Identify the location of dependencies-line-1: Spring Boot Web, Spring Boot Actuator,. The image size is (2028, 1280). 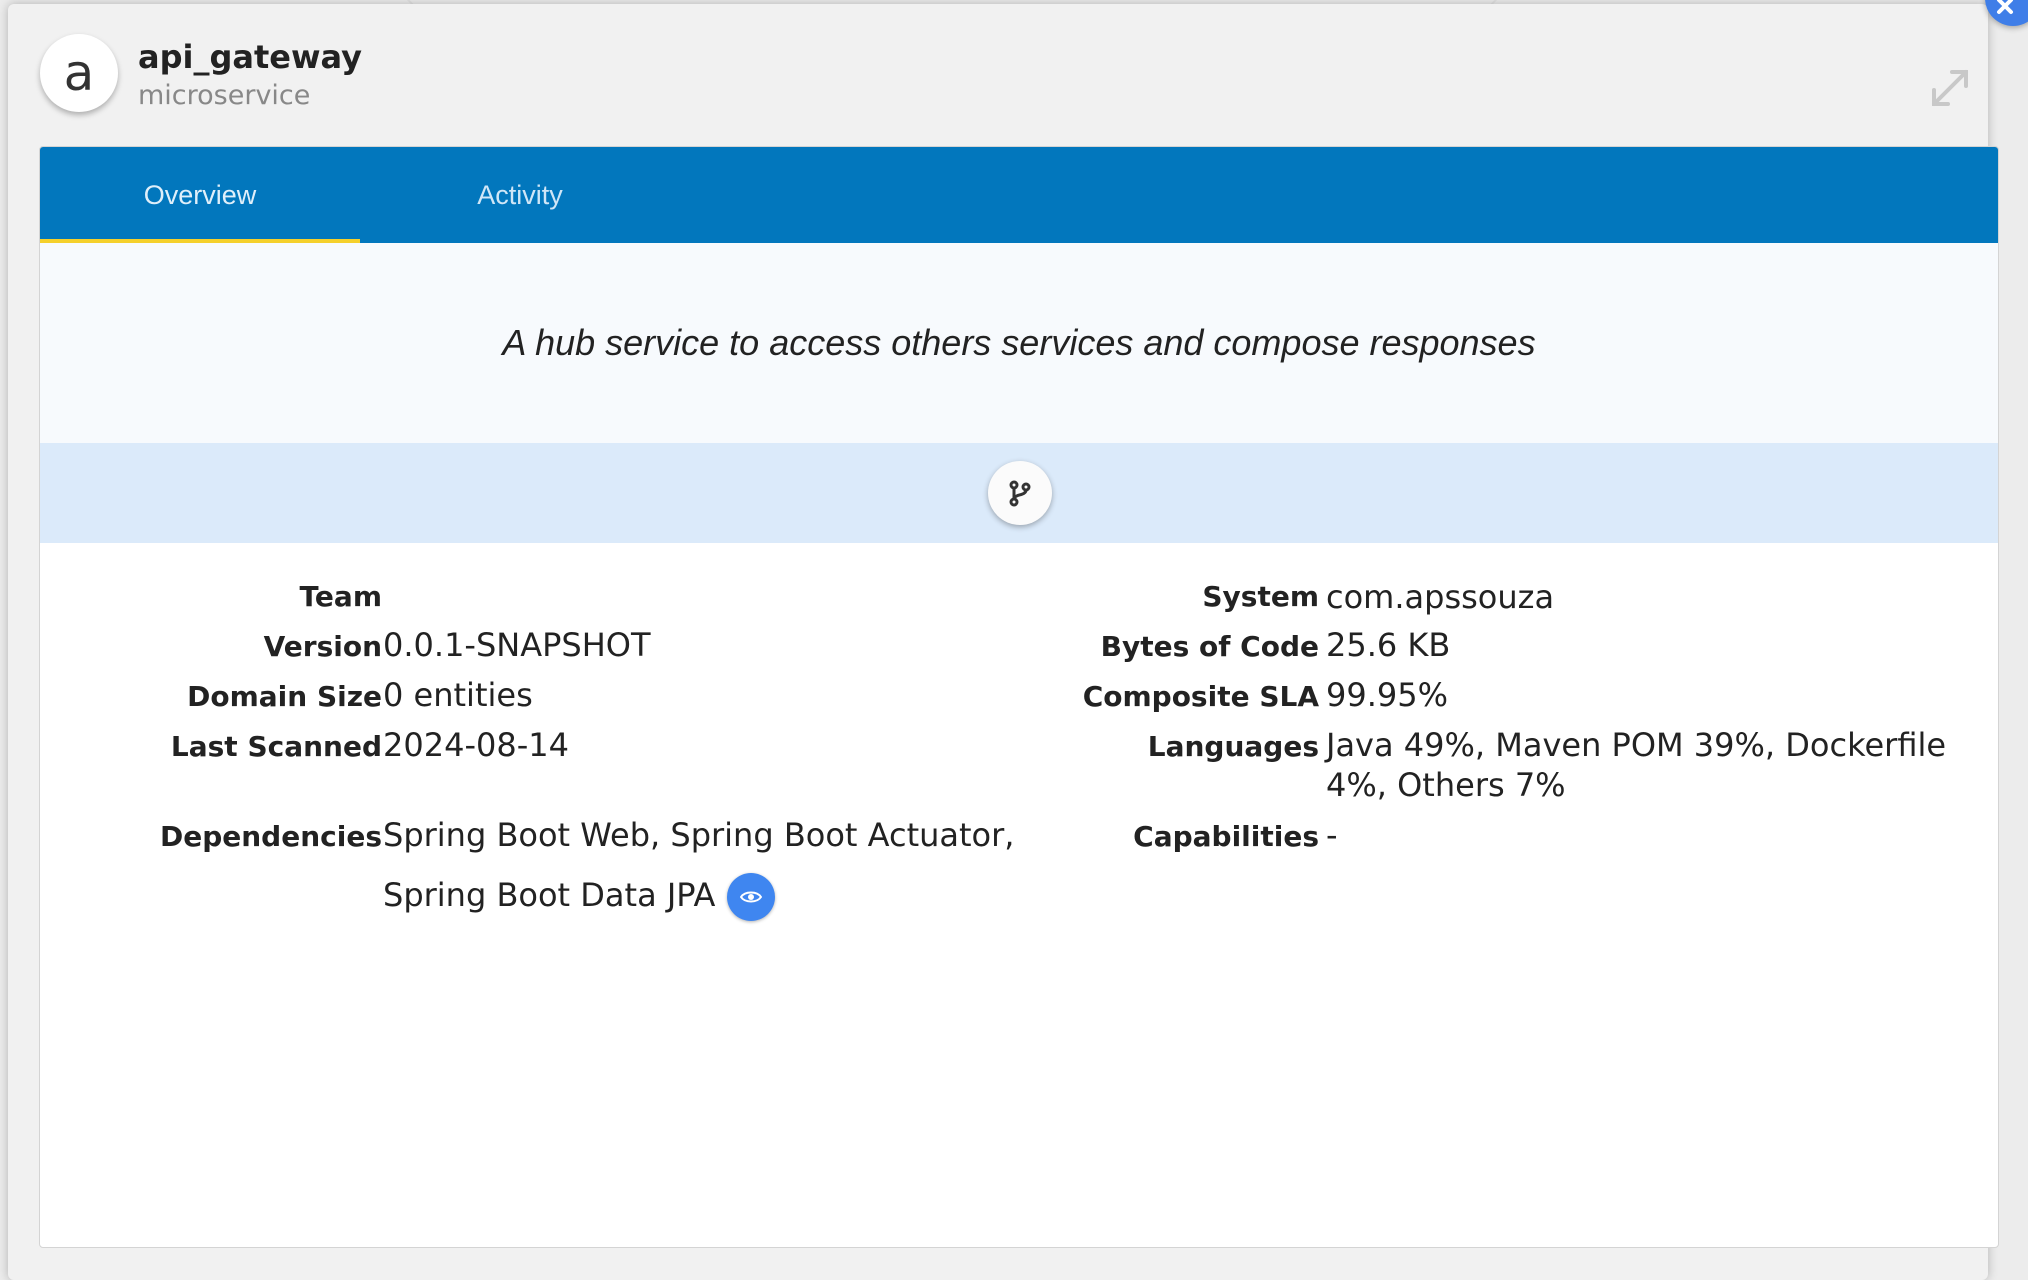
(699, 835).